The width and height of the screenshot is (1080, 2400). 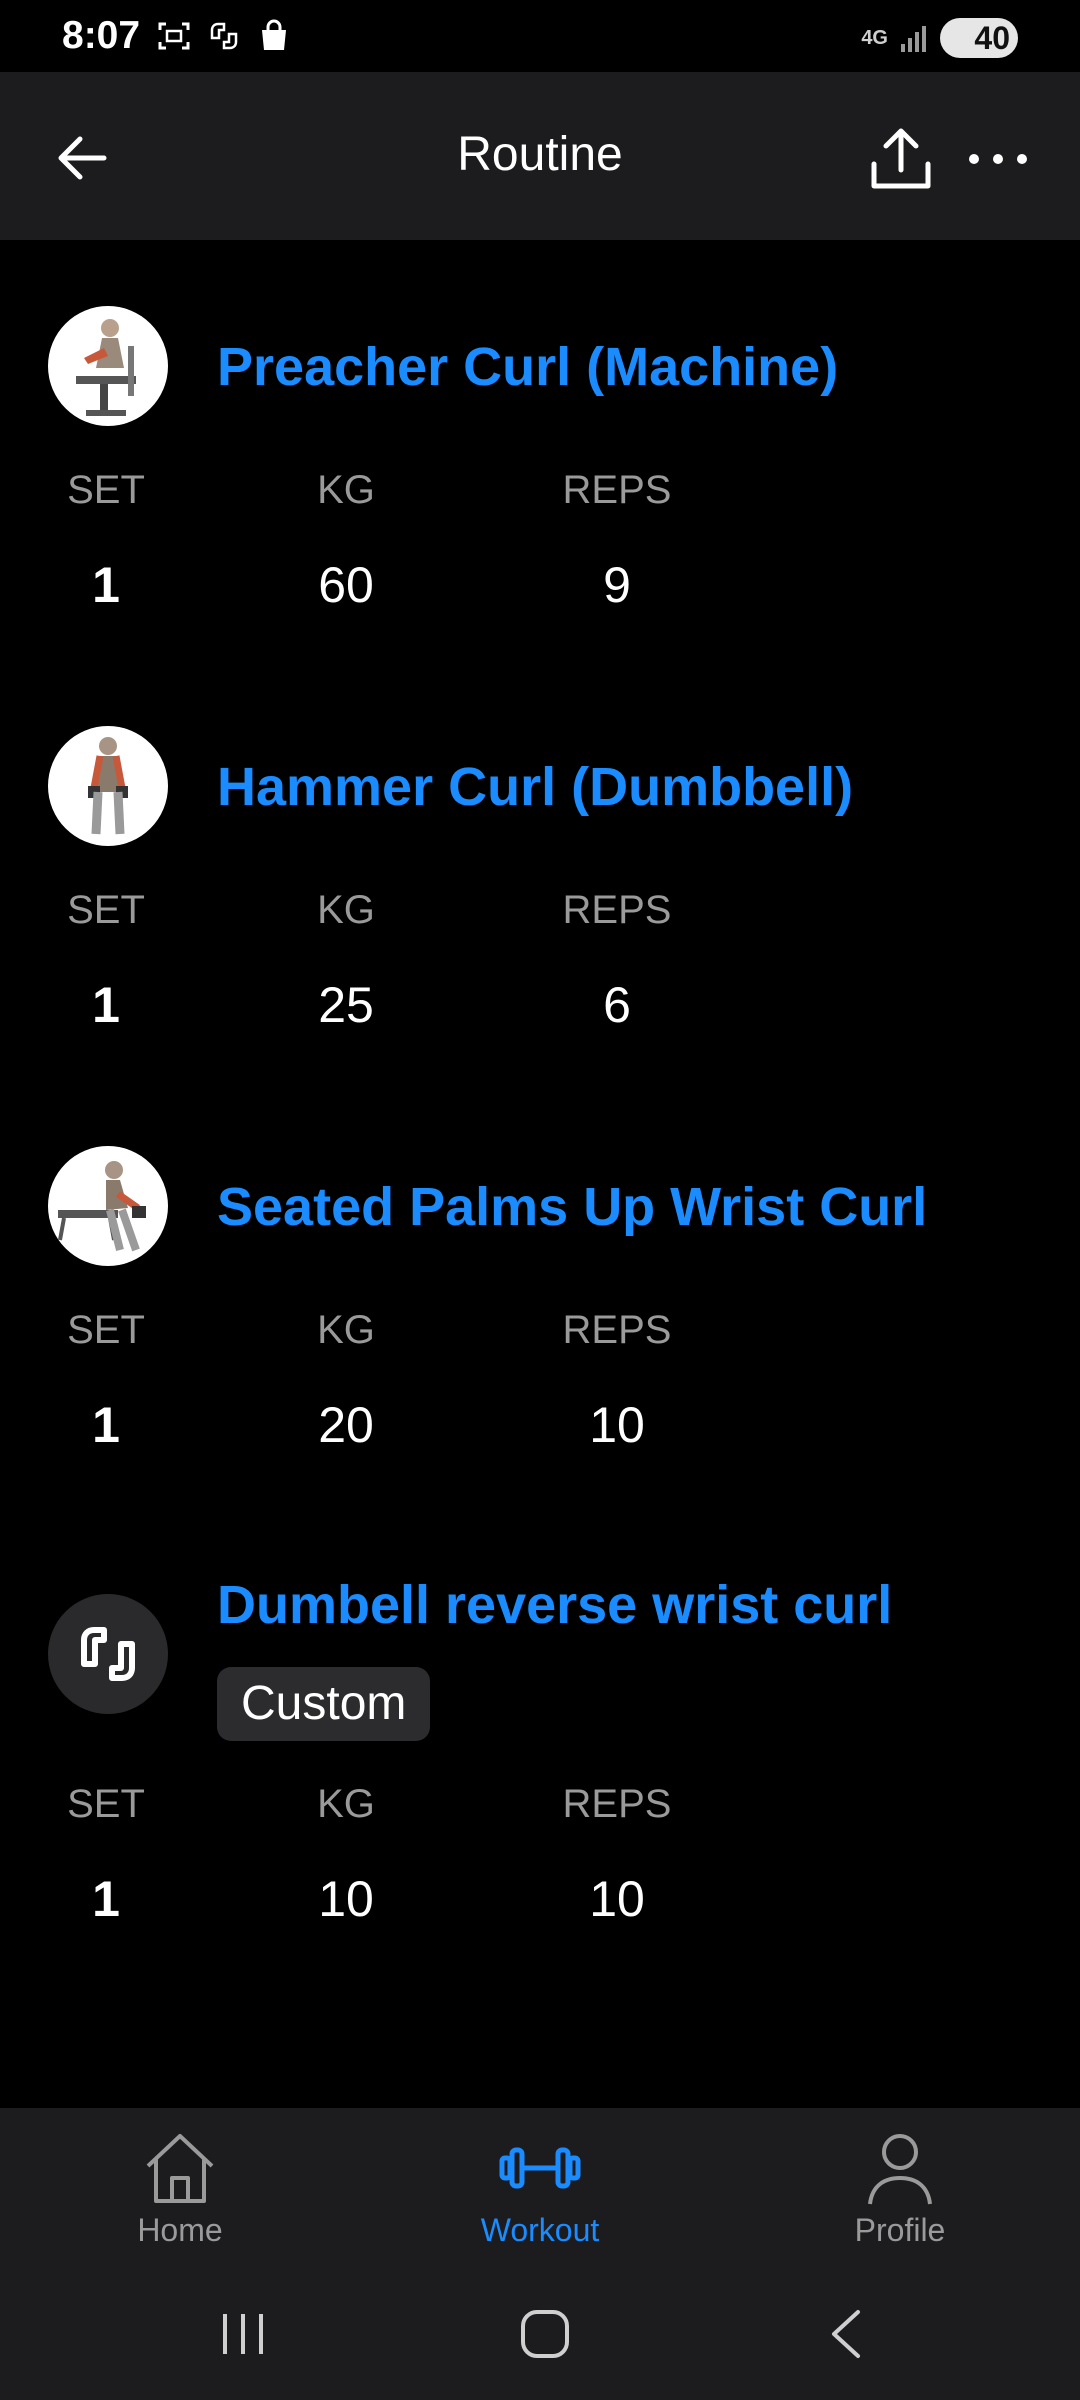 I want to click on custom-badge: Custom, so click(x=324, y=1704).